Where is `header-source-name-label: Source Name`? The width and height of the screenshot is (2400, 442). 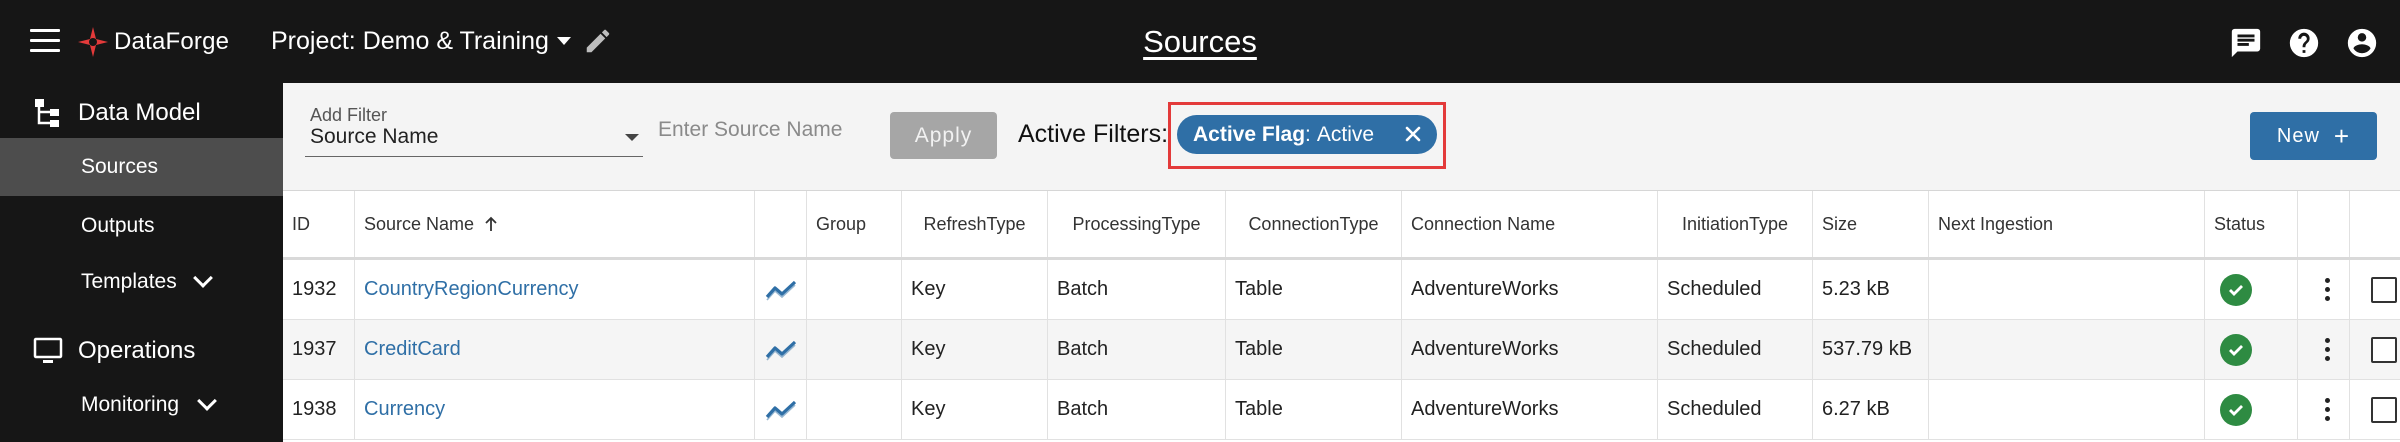
header-source-name-label: Source Name is located at coordinates (419, 223).